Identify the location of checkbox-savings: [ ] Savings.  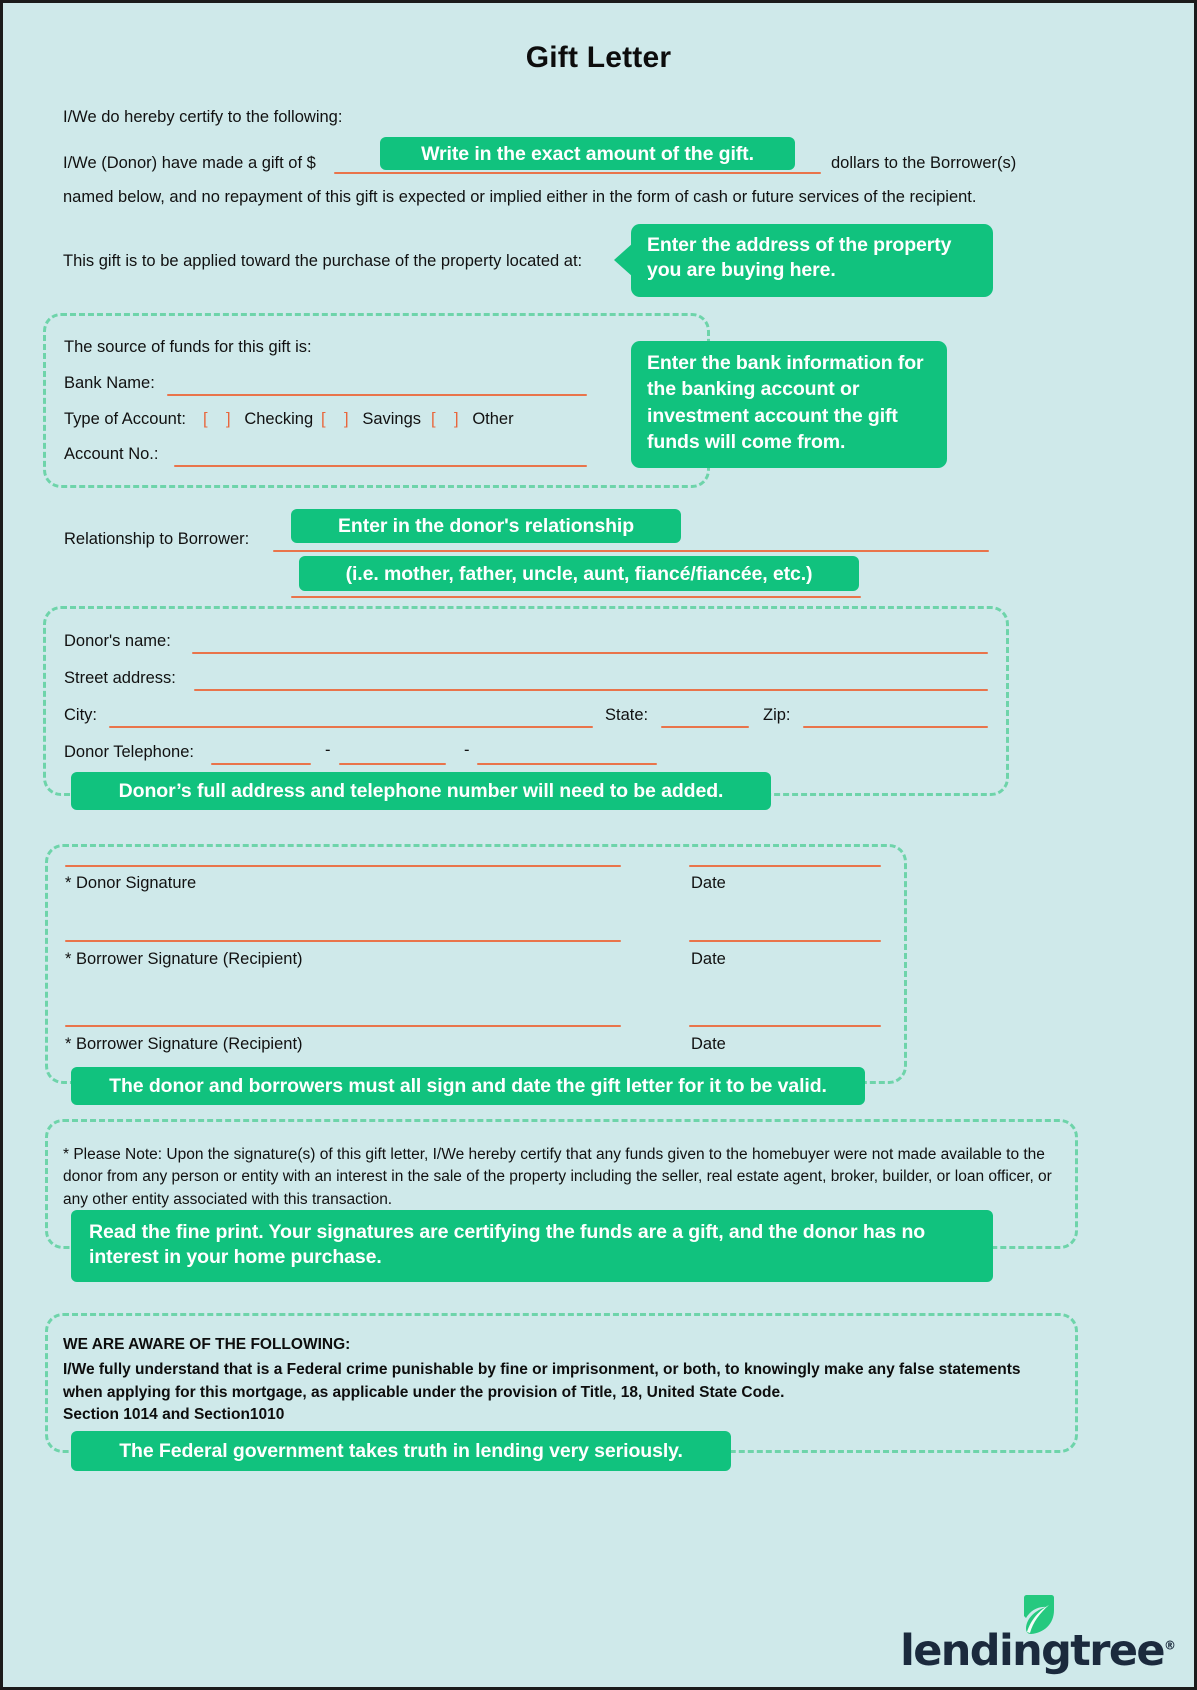
(371, 419).